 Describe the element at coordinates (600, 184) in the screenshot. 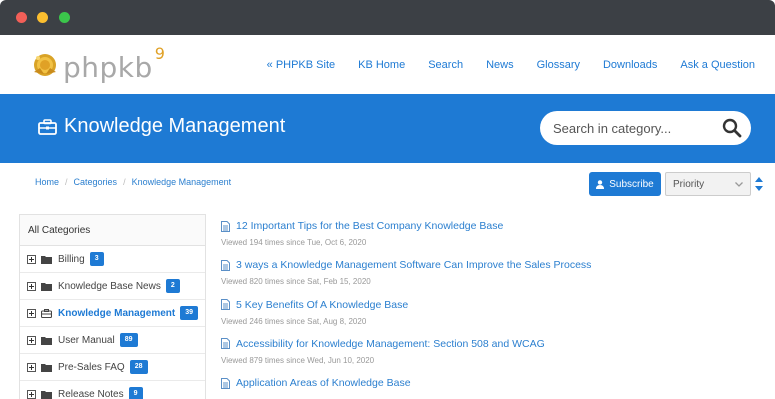

I see `user-icon` at that location.